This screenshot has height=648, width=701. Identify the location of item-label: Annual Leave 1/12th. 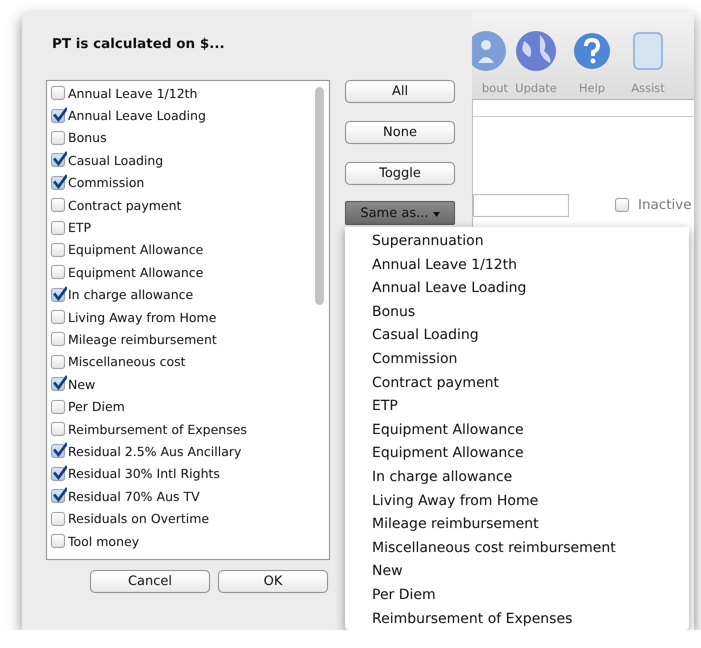
(133, 93).